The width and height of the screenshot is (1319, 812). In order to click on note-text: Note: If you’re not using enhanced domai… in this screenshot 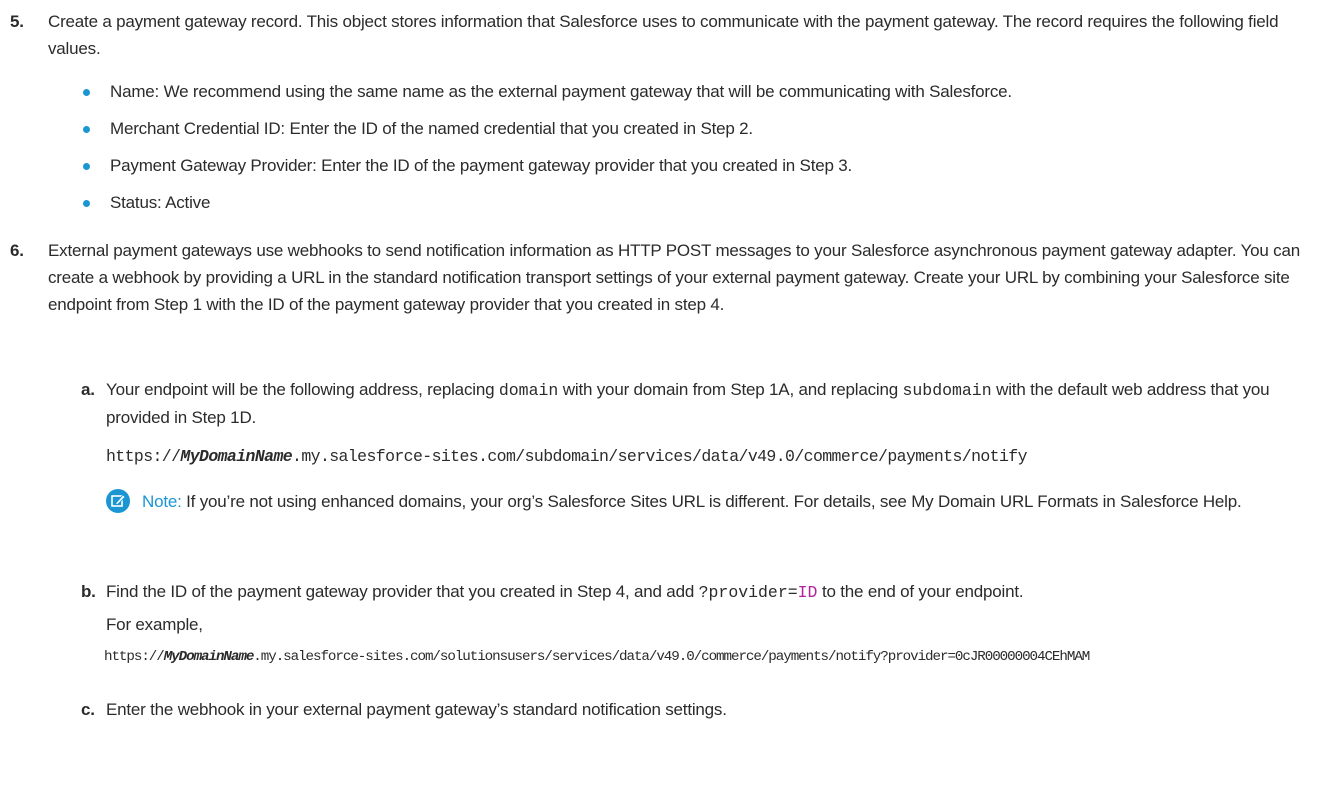, I will do `click(692, 501)`.